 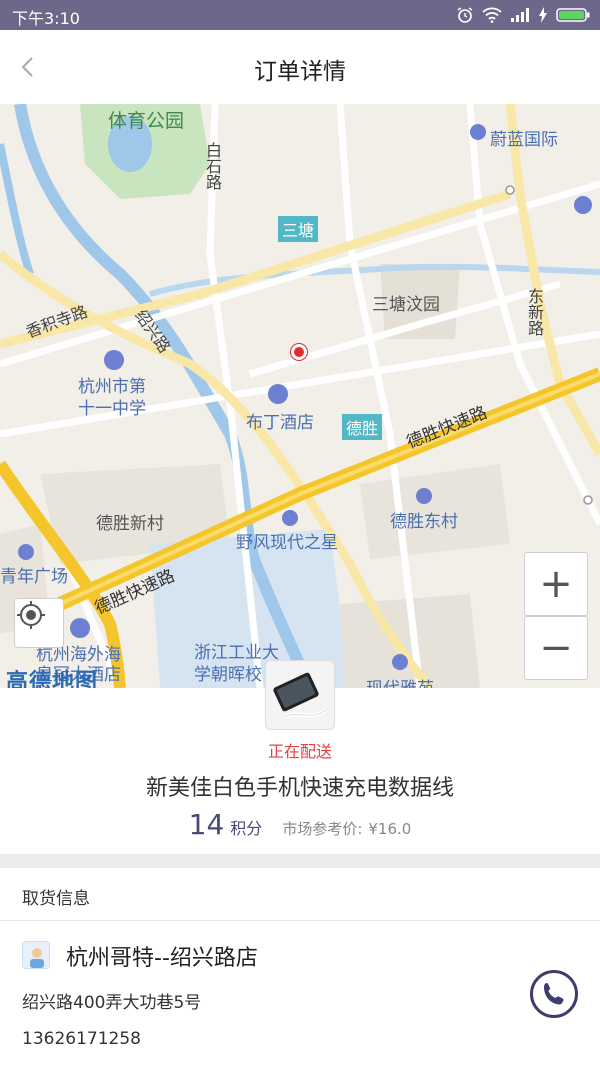 I want to click on points-unit: 积分, so click(x=246, y=828).